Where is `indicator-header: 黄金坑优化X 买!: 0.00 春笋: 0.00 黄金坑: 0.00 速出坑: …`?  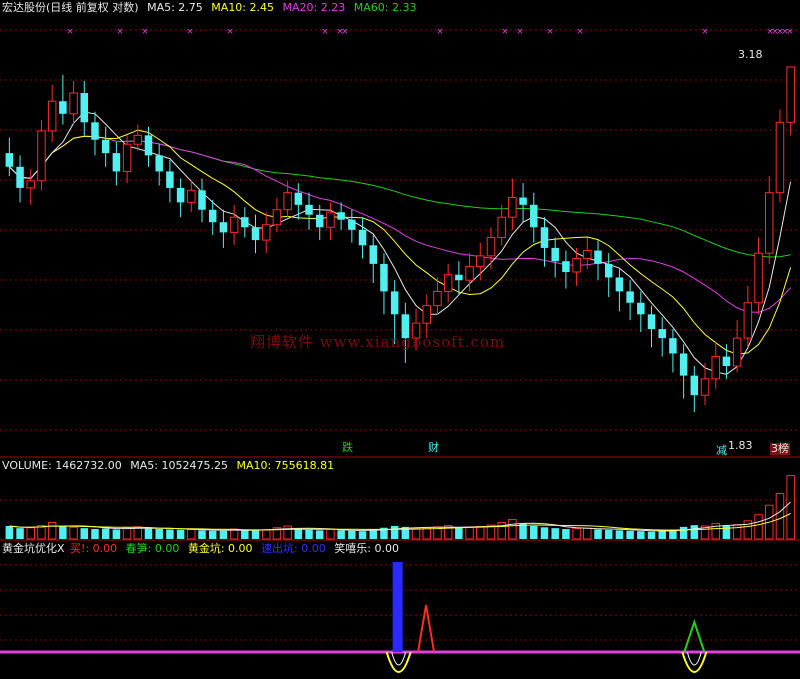
indicator-header: 黄金坑优化X 买!: 0.00 春笋: 0.00 黄金坑: 0.00 速出坑: … is located at coordinates (203, 548).